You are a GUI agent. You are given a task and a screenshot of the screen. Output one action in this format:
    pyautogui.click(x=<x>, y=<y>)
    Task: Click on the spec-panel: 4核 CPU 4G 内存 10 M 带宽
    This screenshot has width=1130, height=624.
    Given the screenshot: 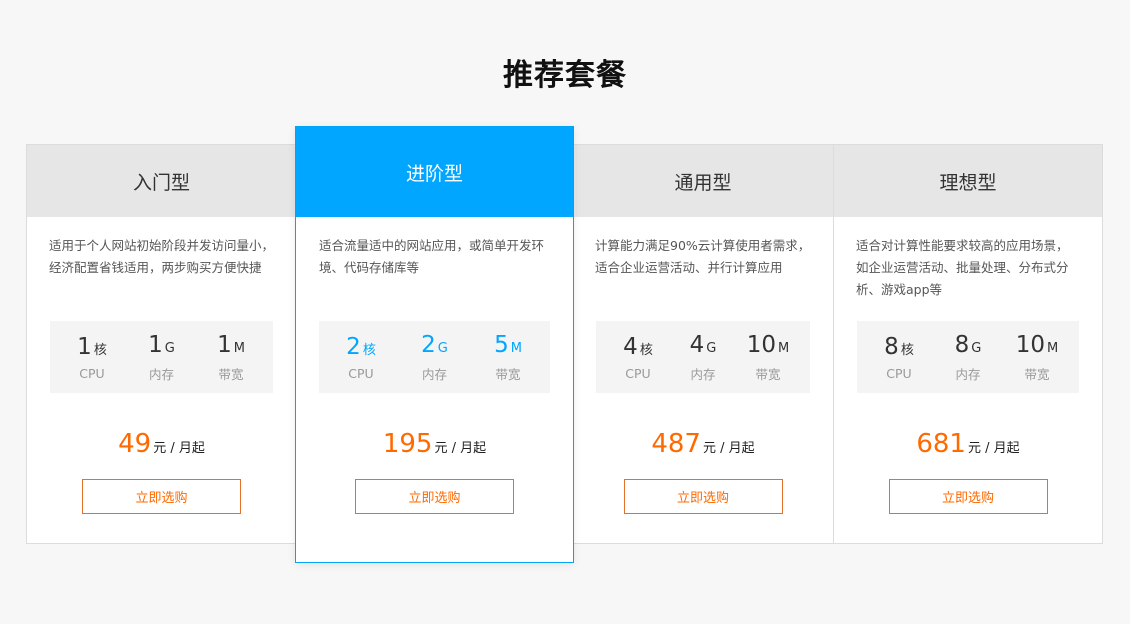 What is the action you would take?
    pyautogui.click(x=703, y=357)
    